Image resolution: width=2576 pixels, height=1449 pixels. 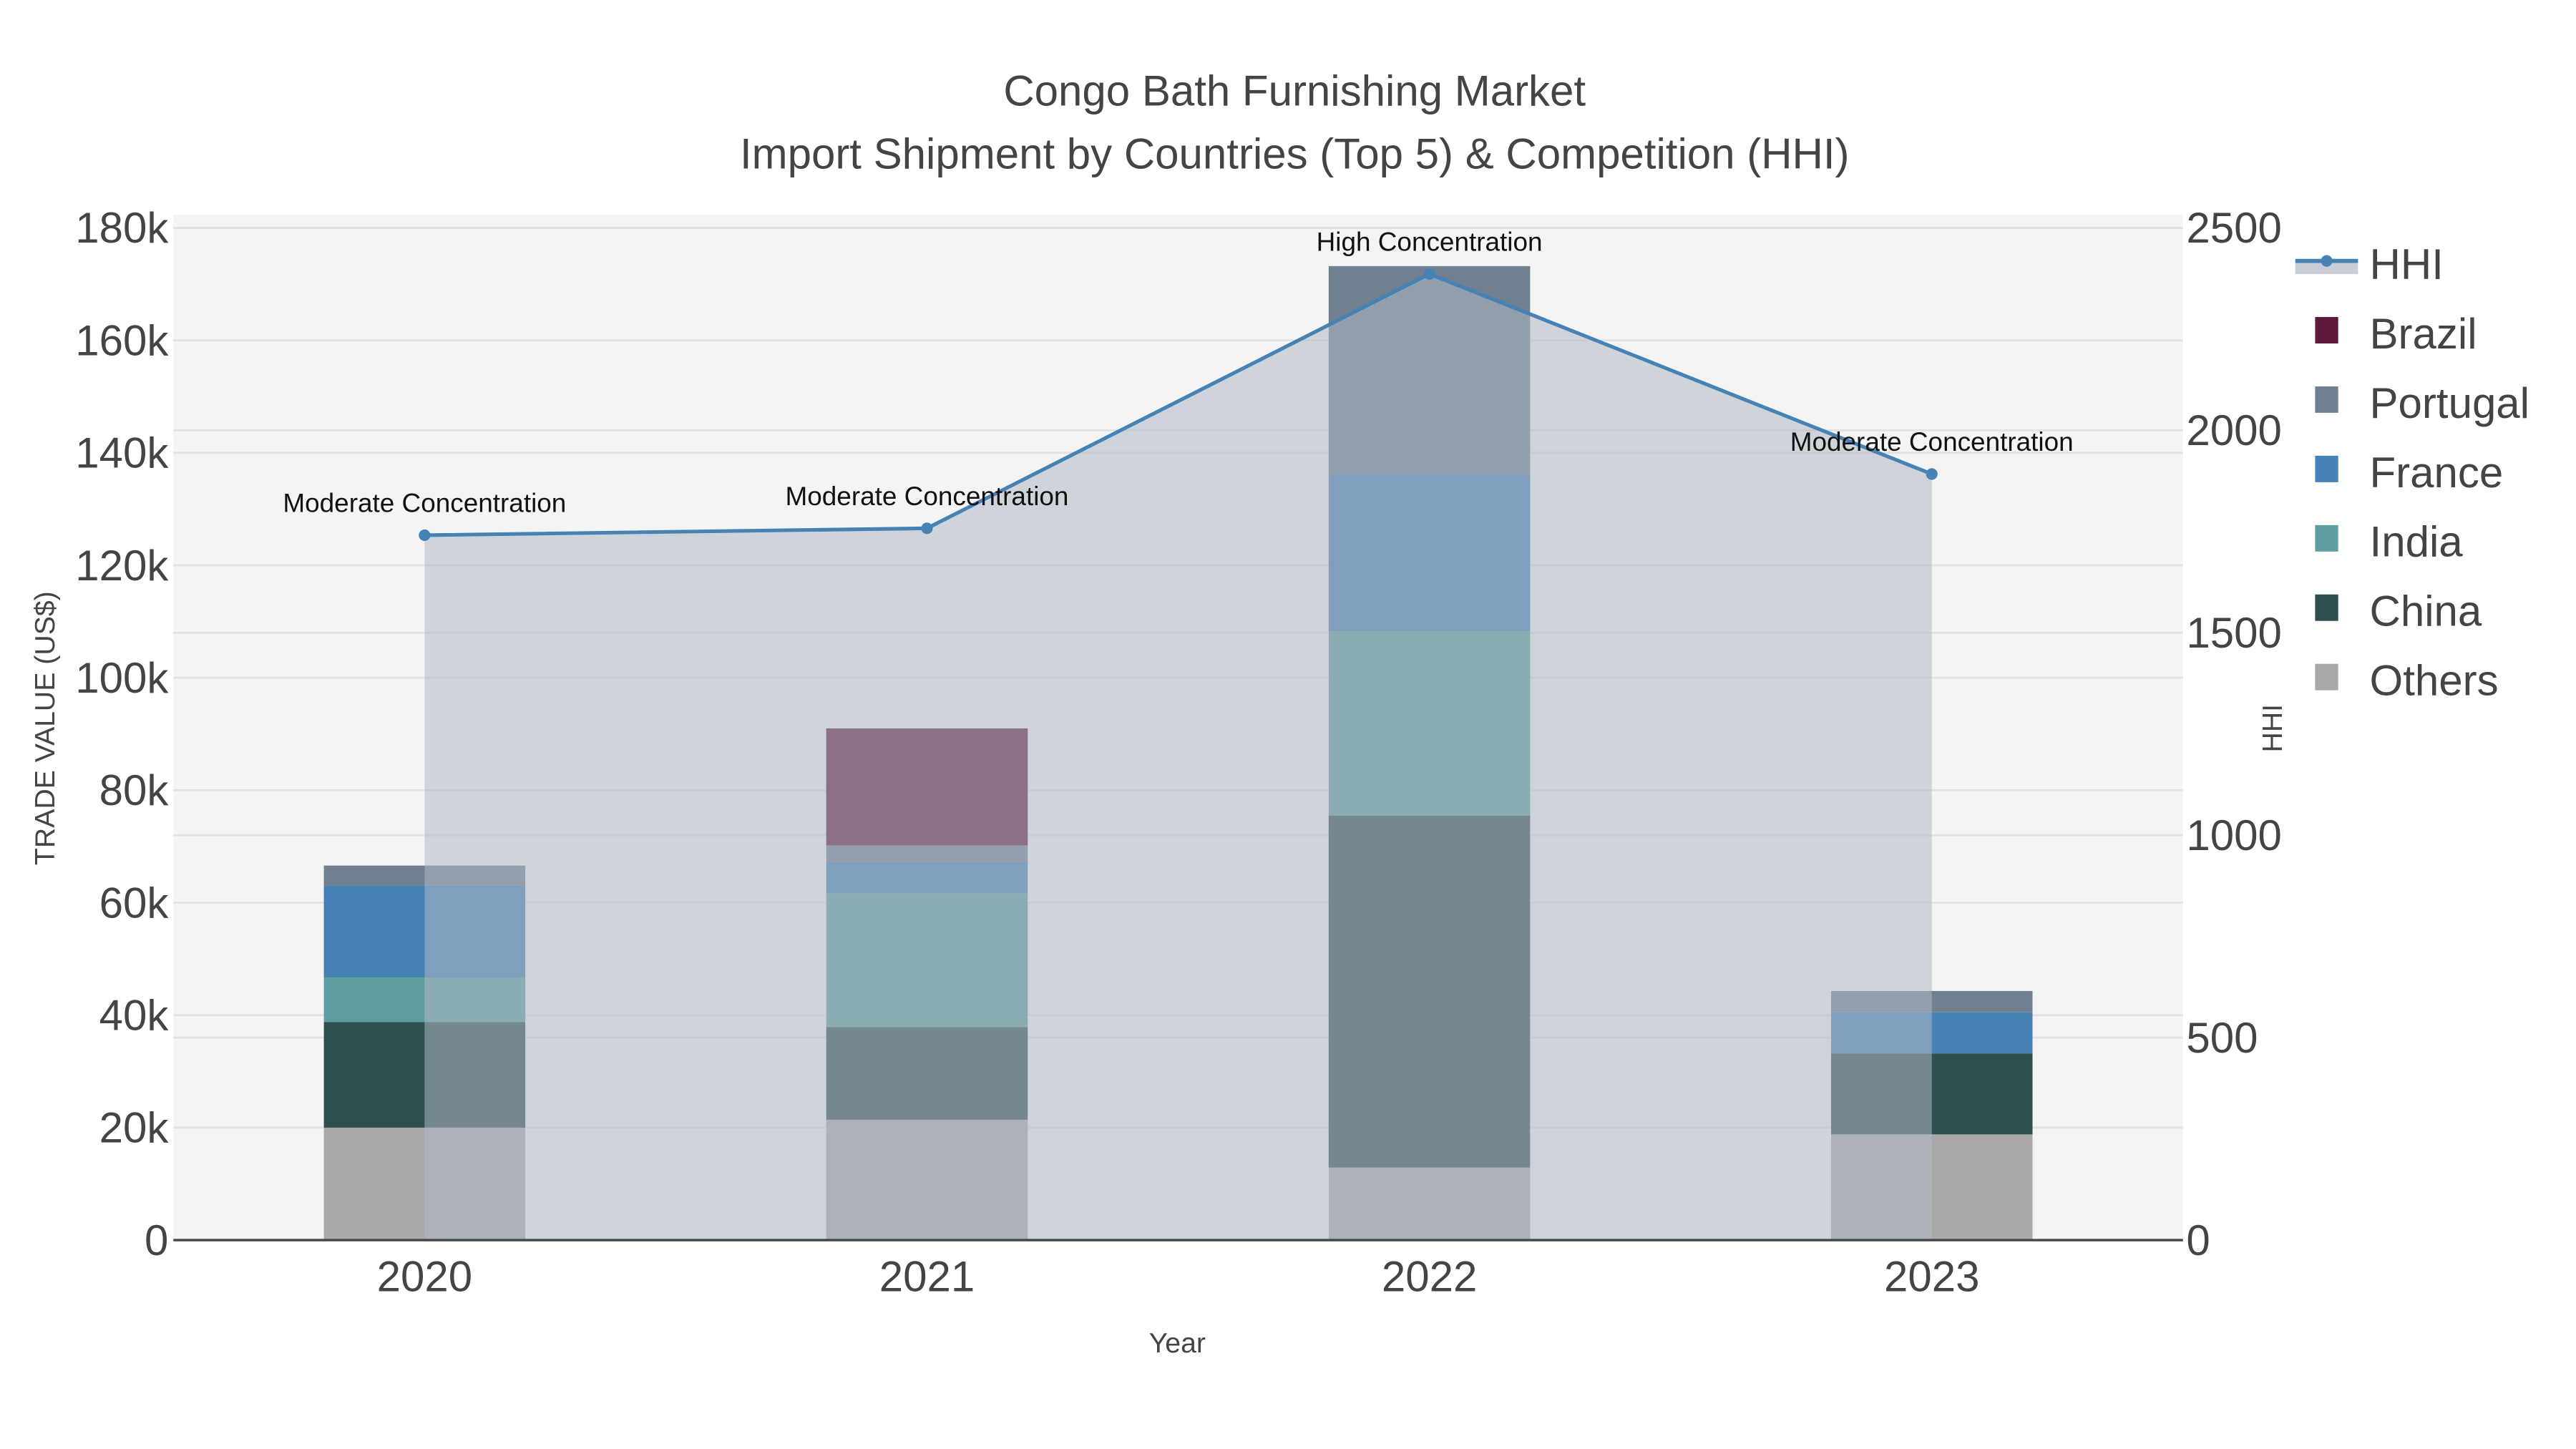 I want to click on y2-tick-label: 2000, so click(x=2233, y=430).